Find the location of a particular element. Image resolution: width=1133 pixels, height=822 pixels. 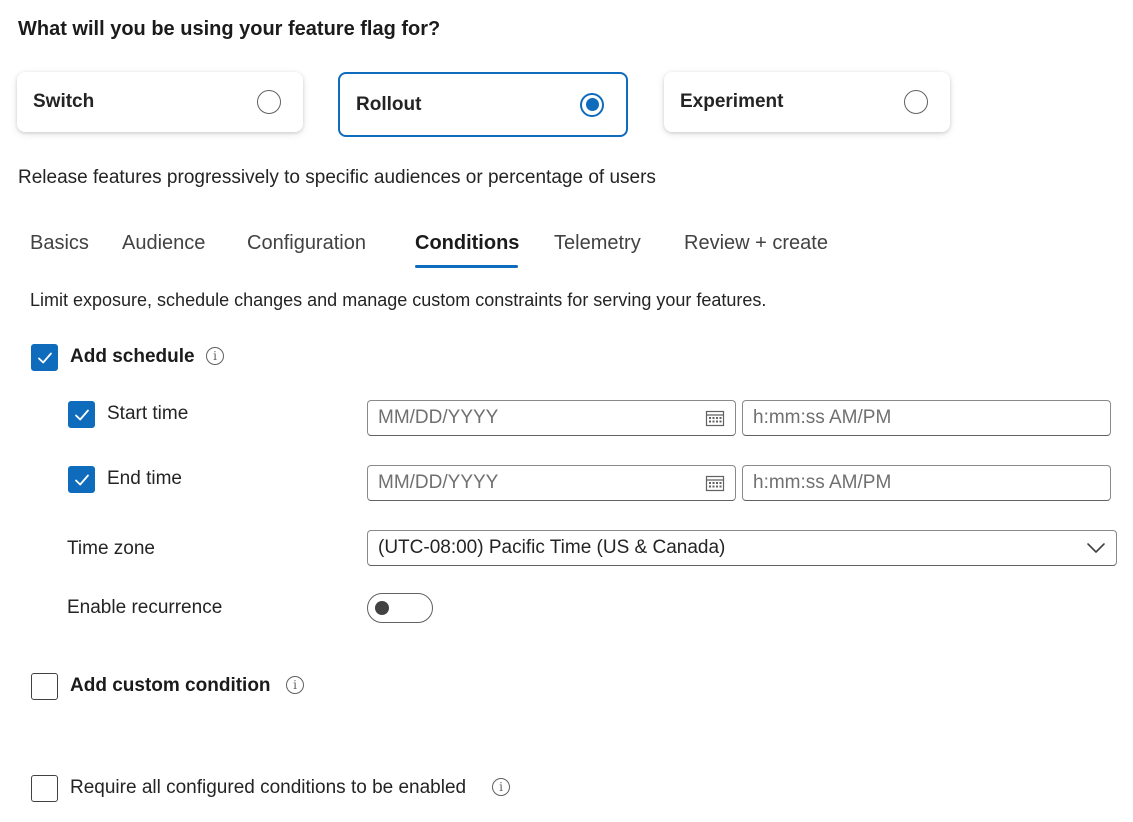

start-date-input is located at coordinates (538, 418).